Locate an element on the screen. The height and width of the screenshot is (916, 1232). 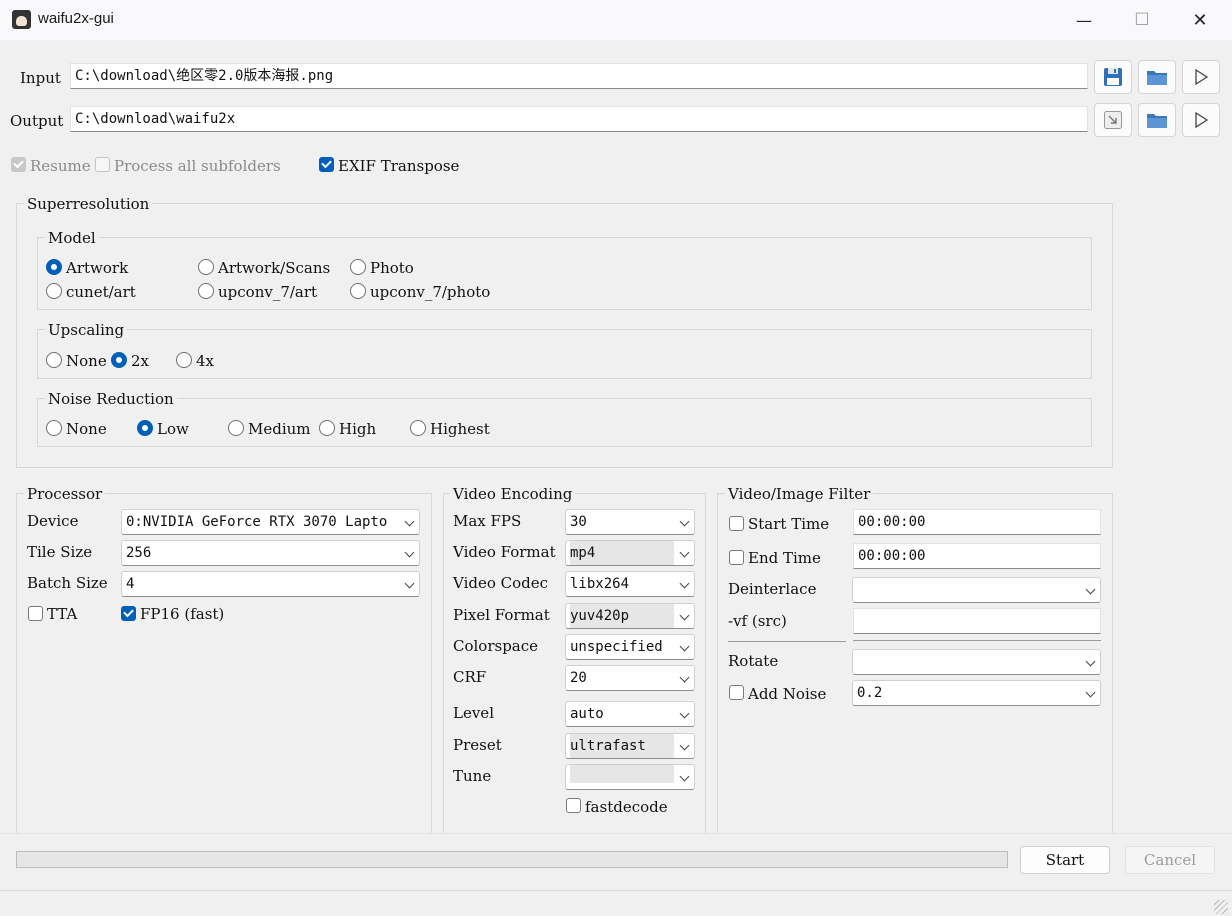
device-label: Device is located at coordinates (53, 521).